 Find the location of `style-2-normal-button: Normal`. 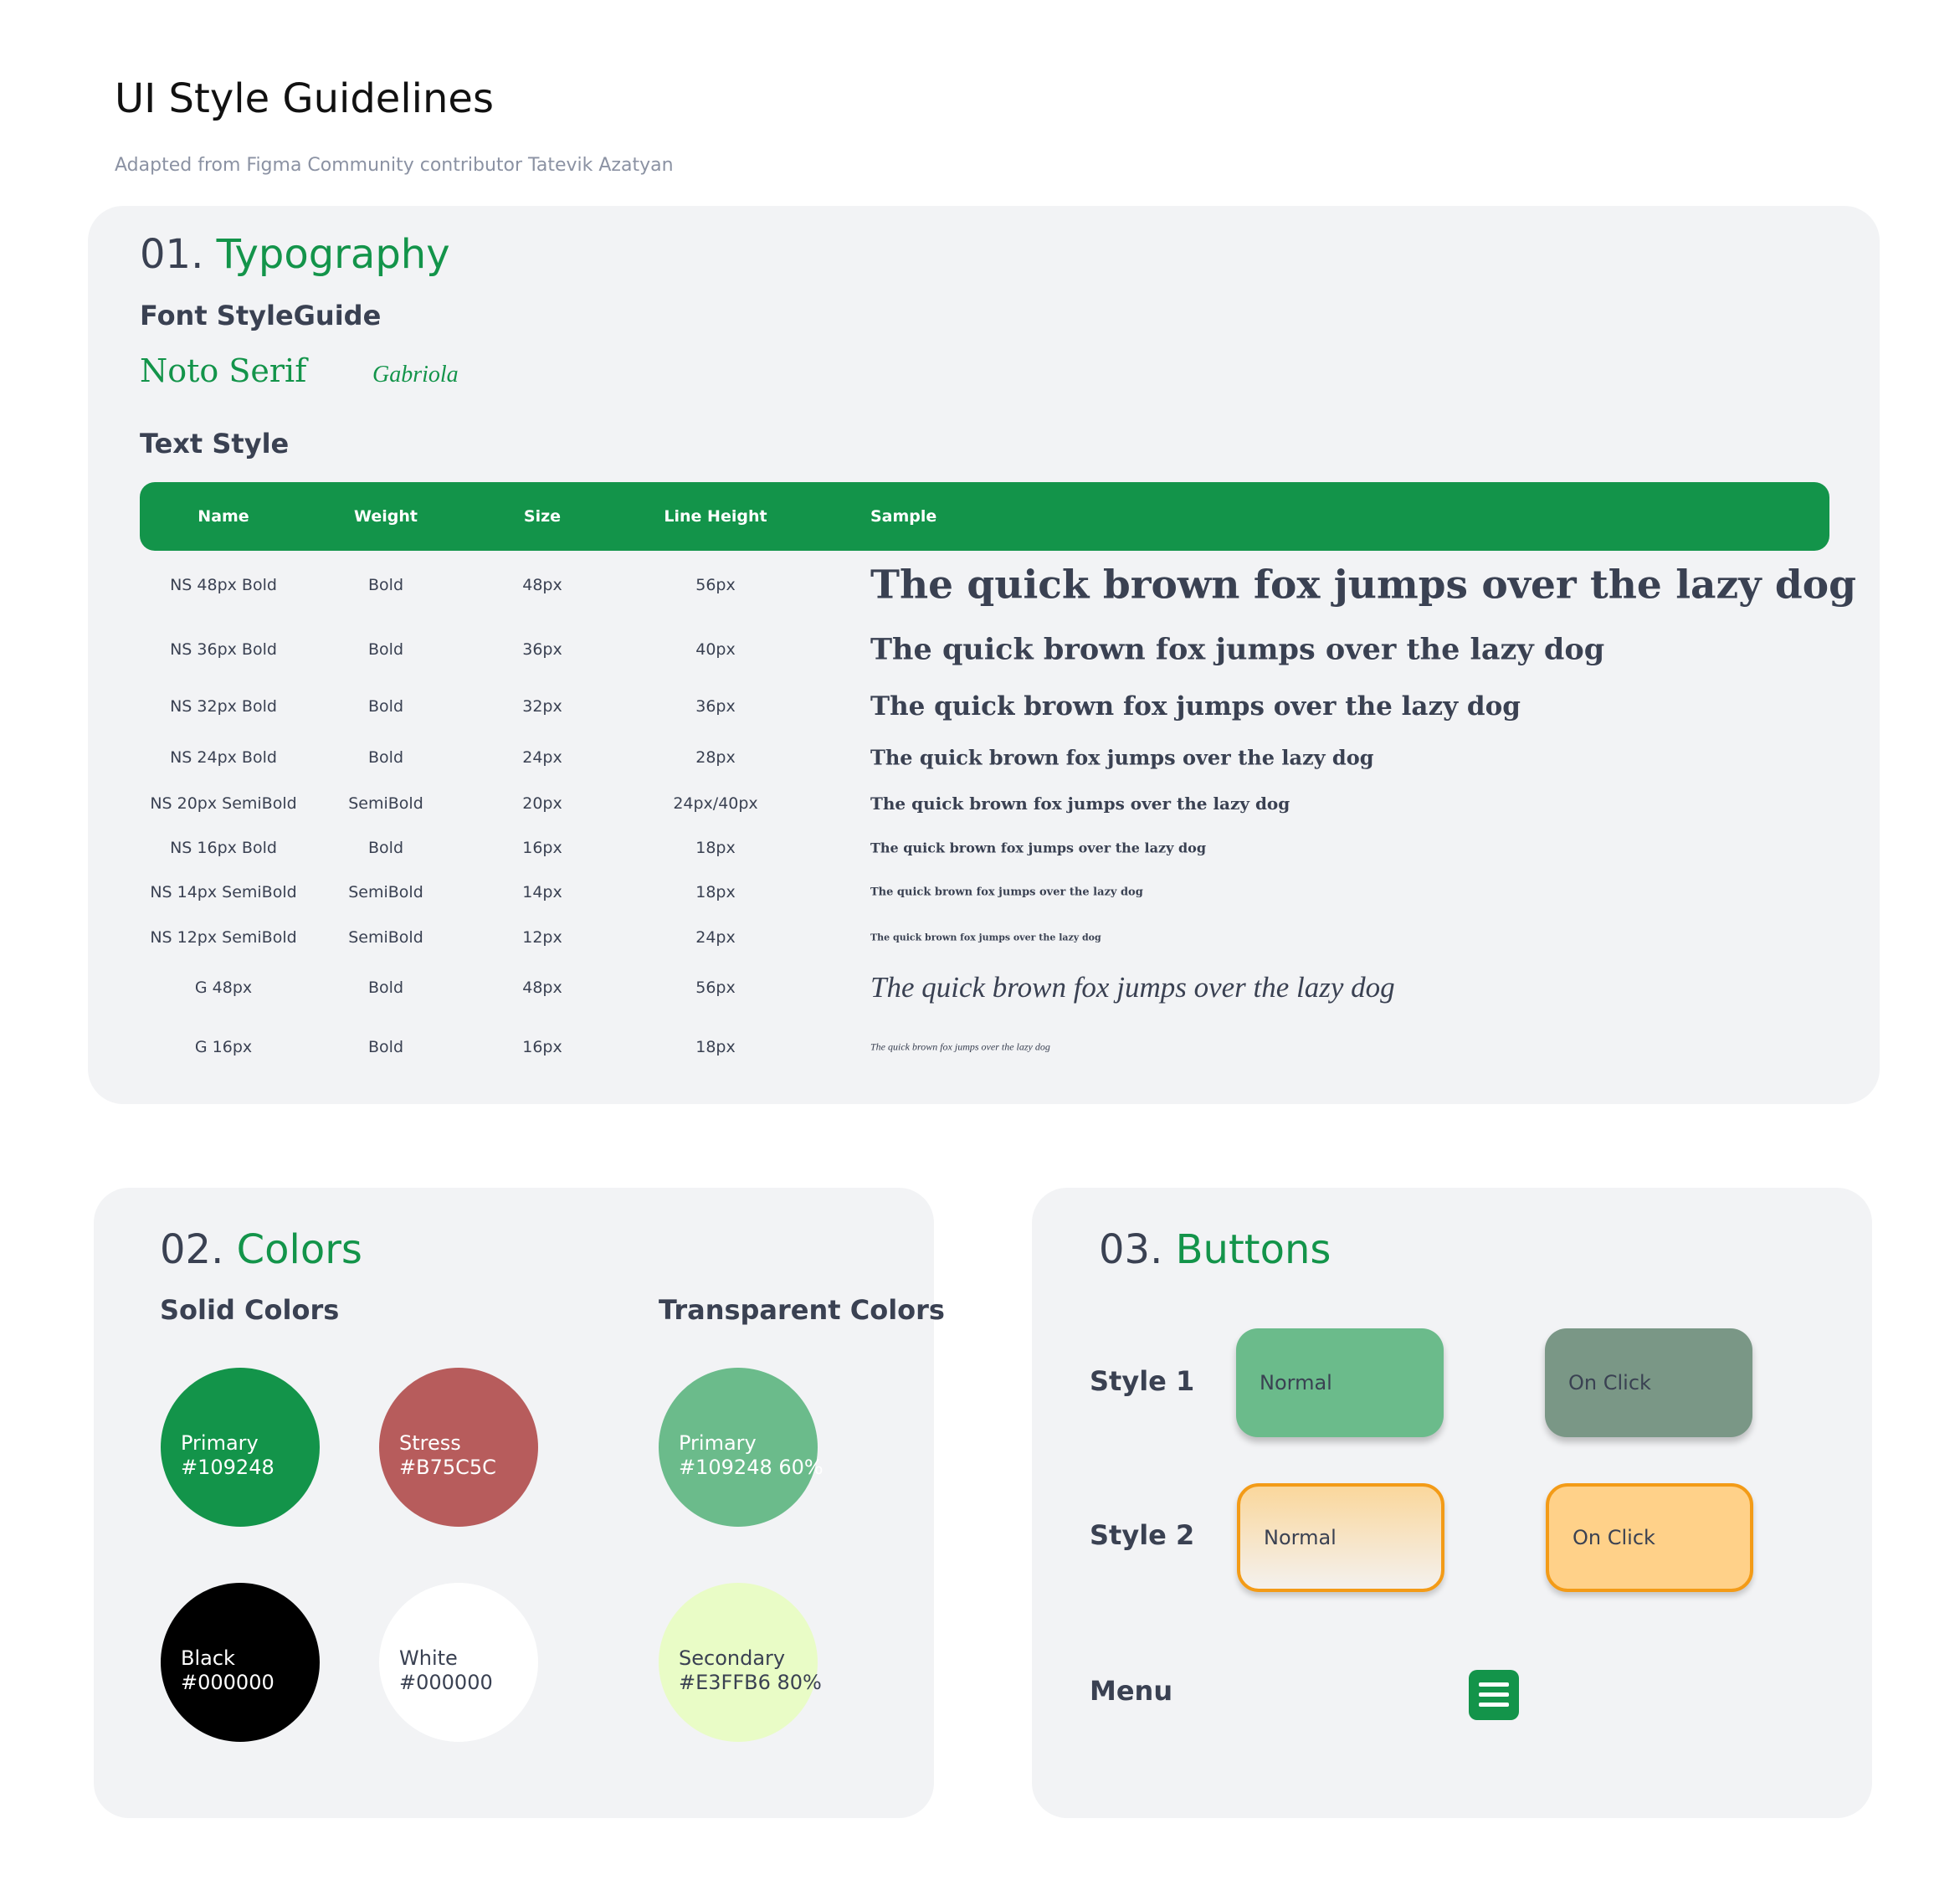

style-2-normal-button: Normal is located at coordinates (1340, 1538).